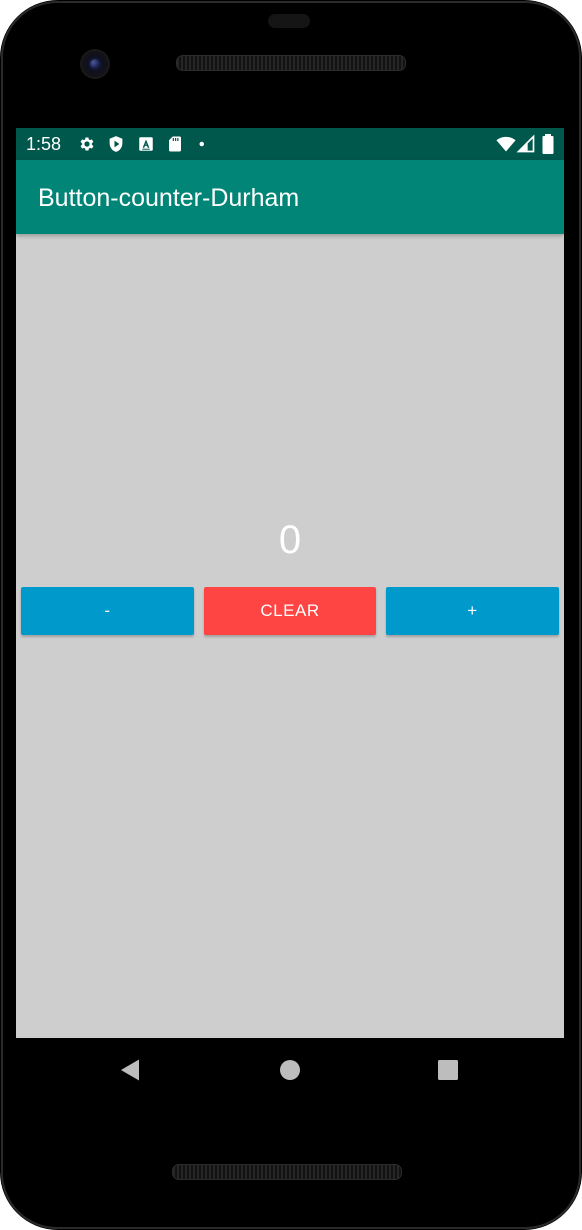  I want to click on counter-value: 0, so click(290, 540).